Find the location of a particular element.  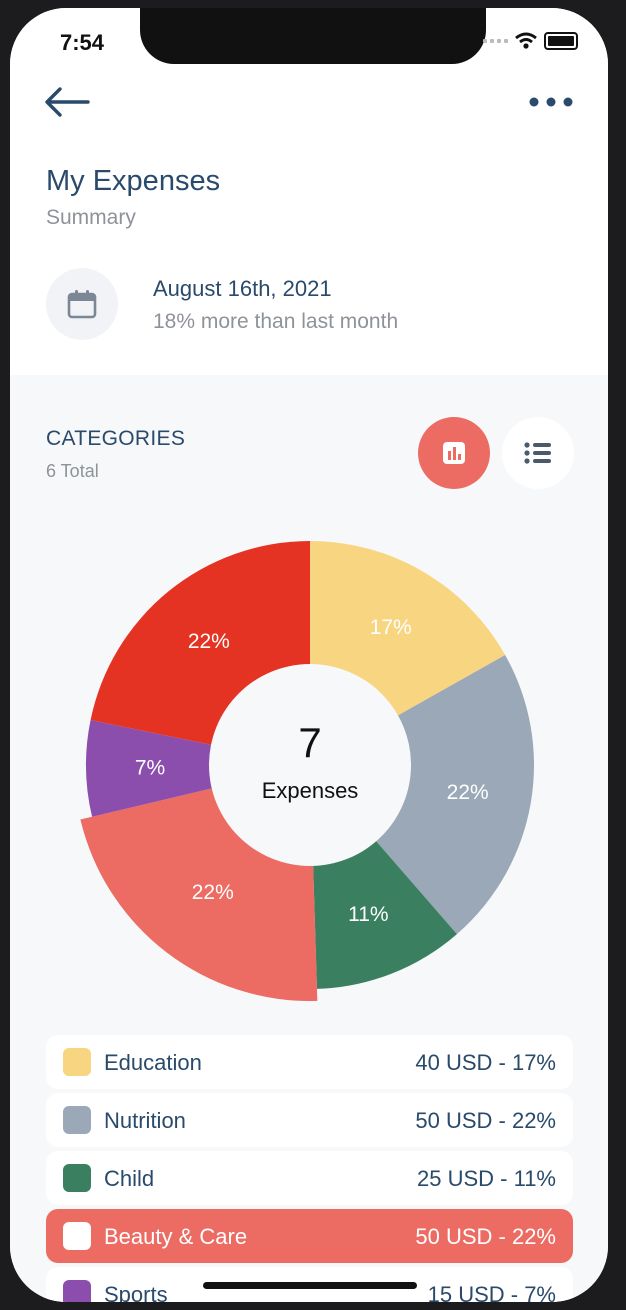

more-button is located at coordinates (551, 102).